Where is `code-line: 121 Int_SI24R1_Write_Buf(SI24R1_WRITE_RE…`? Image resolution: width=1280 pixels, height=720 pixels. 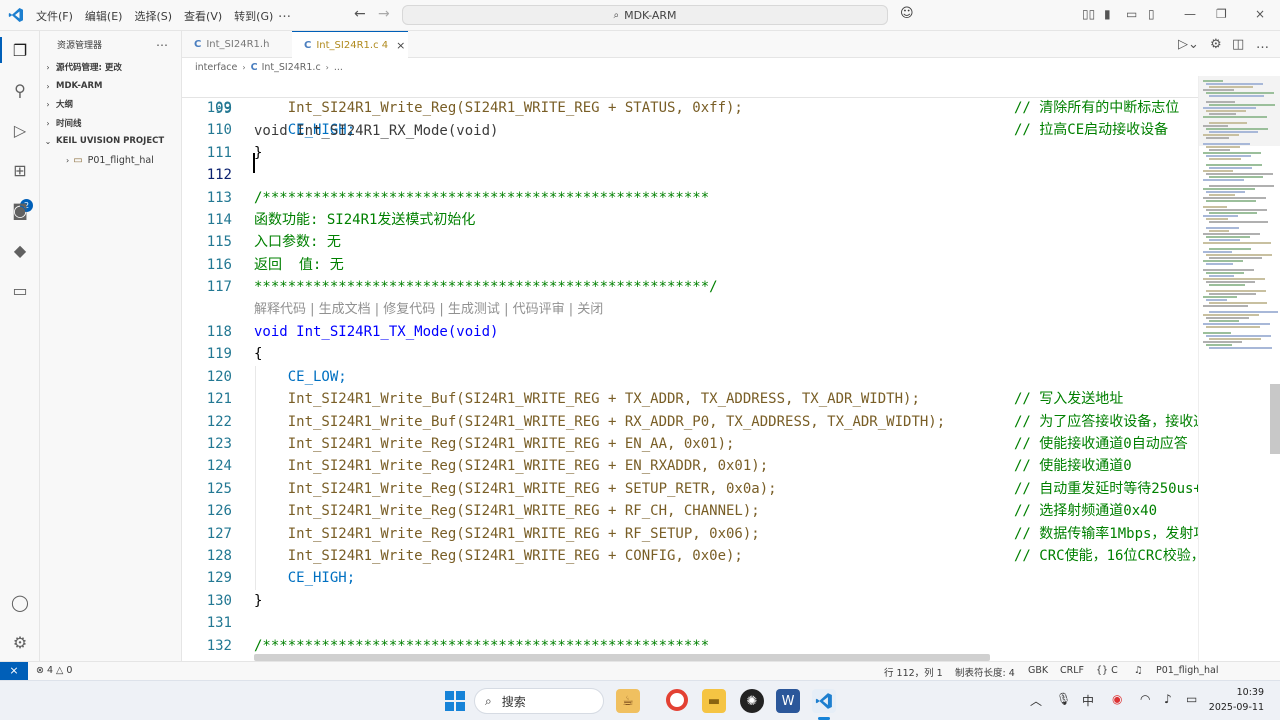 code-line: 121 Int_SI24R1_Write_Buf(SI24R1_WRITE_RE… is located at coordinates (690, 399).